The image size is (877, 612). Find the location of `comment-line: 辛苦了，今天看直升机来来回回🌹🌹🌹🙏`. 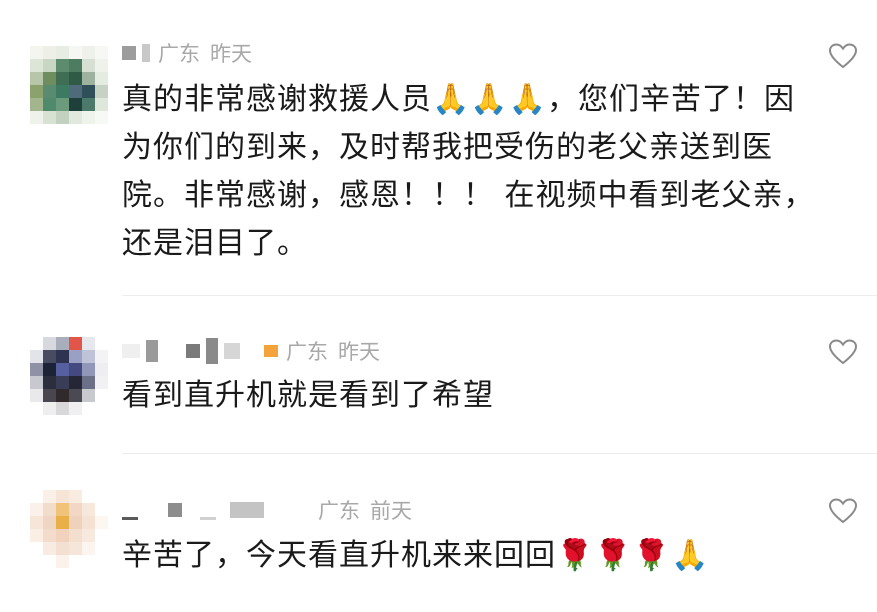

comment-line: 辛苦了，今天看直升机来来回回🌹🌹🌹🙏 is located at coordinates (416, 555).